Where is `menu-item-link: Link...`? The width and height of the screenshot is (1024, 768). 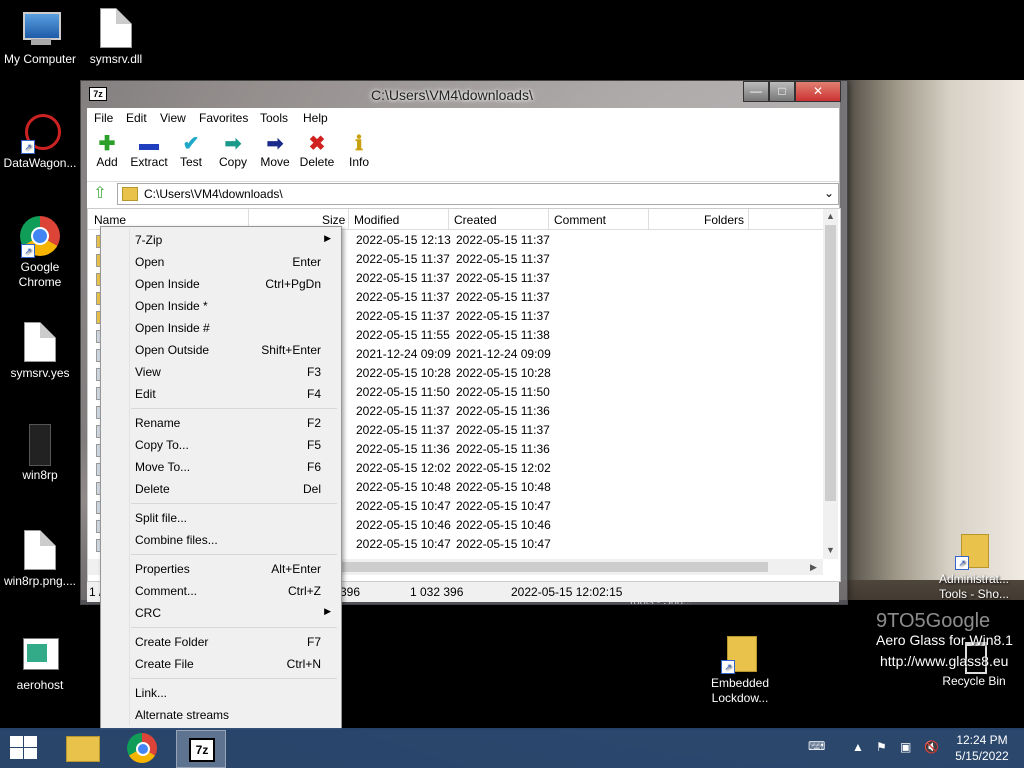 menu-item-link: Link... is located at coordinates (221, 693).